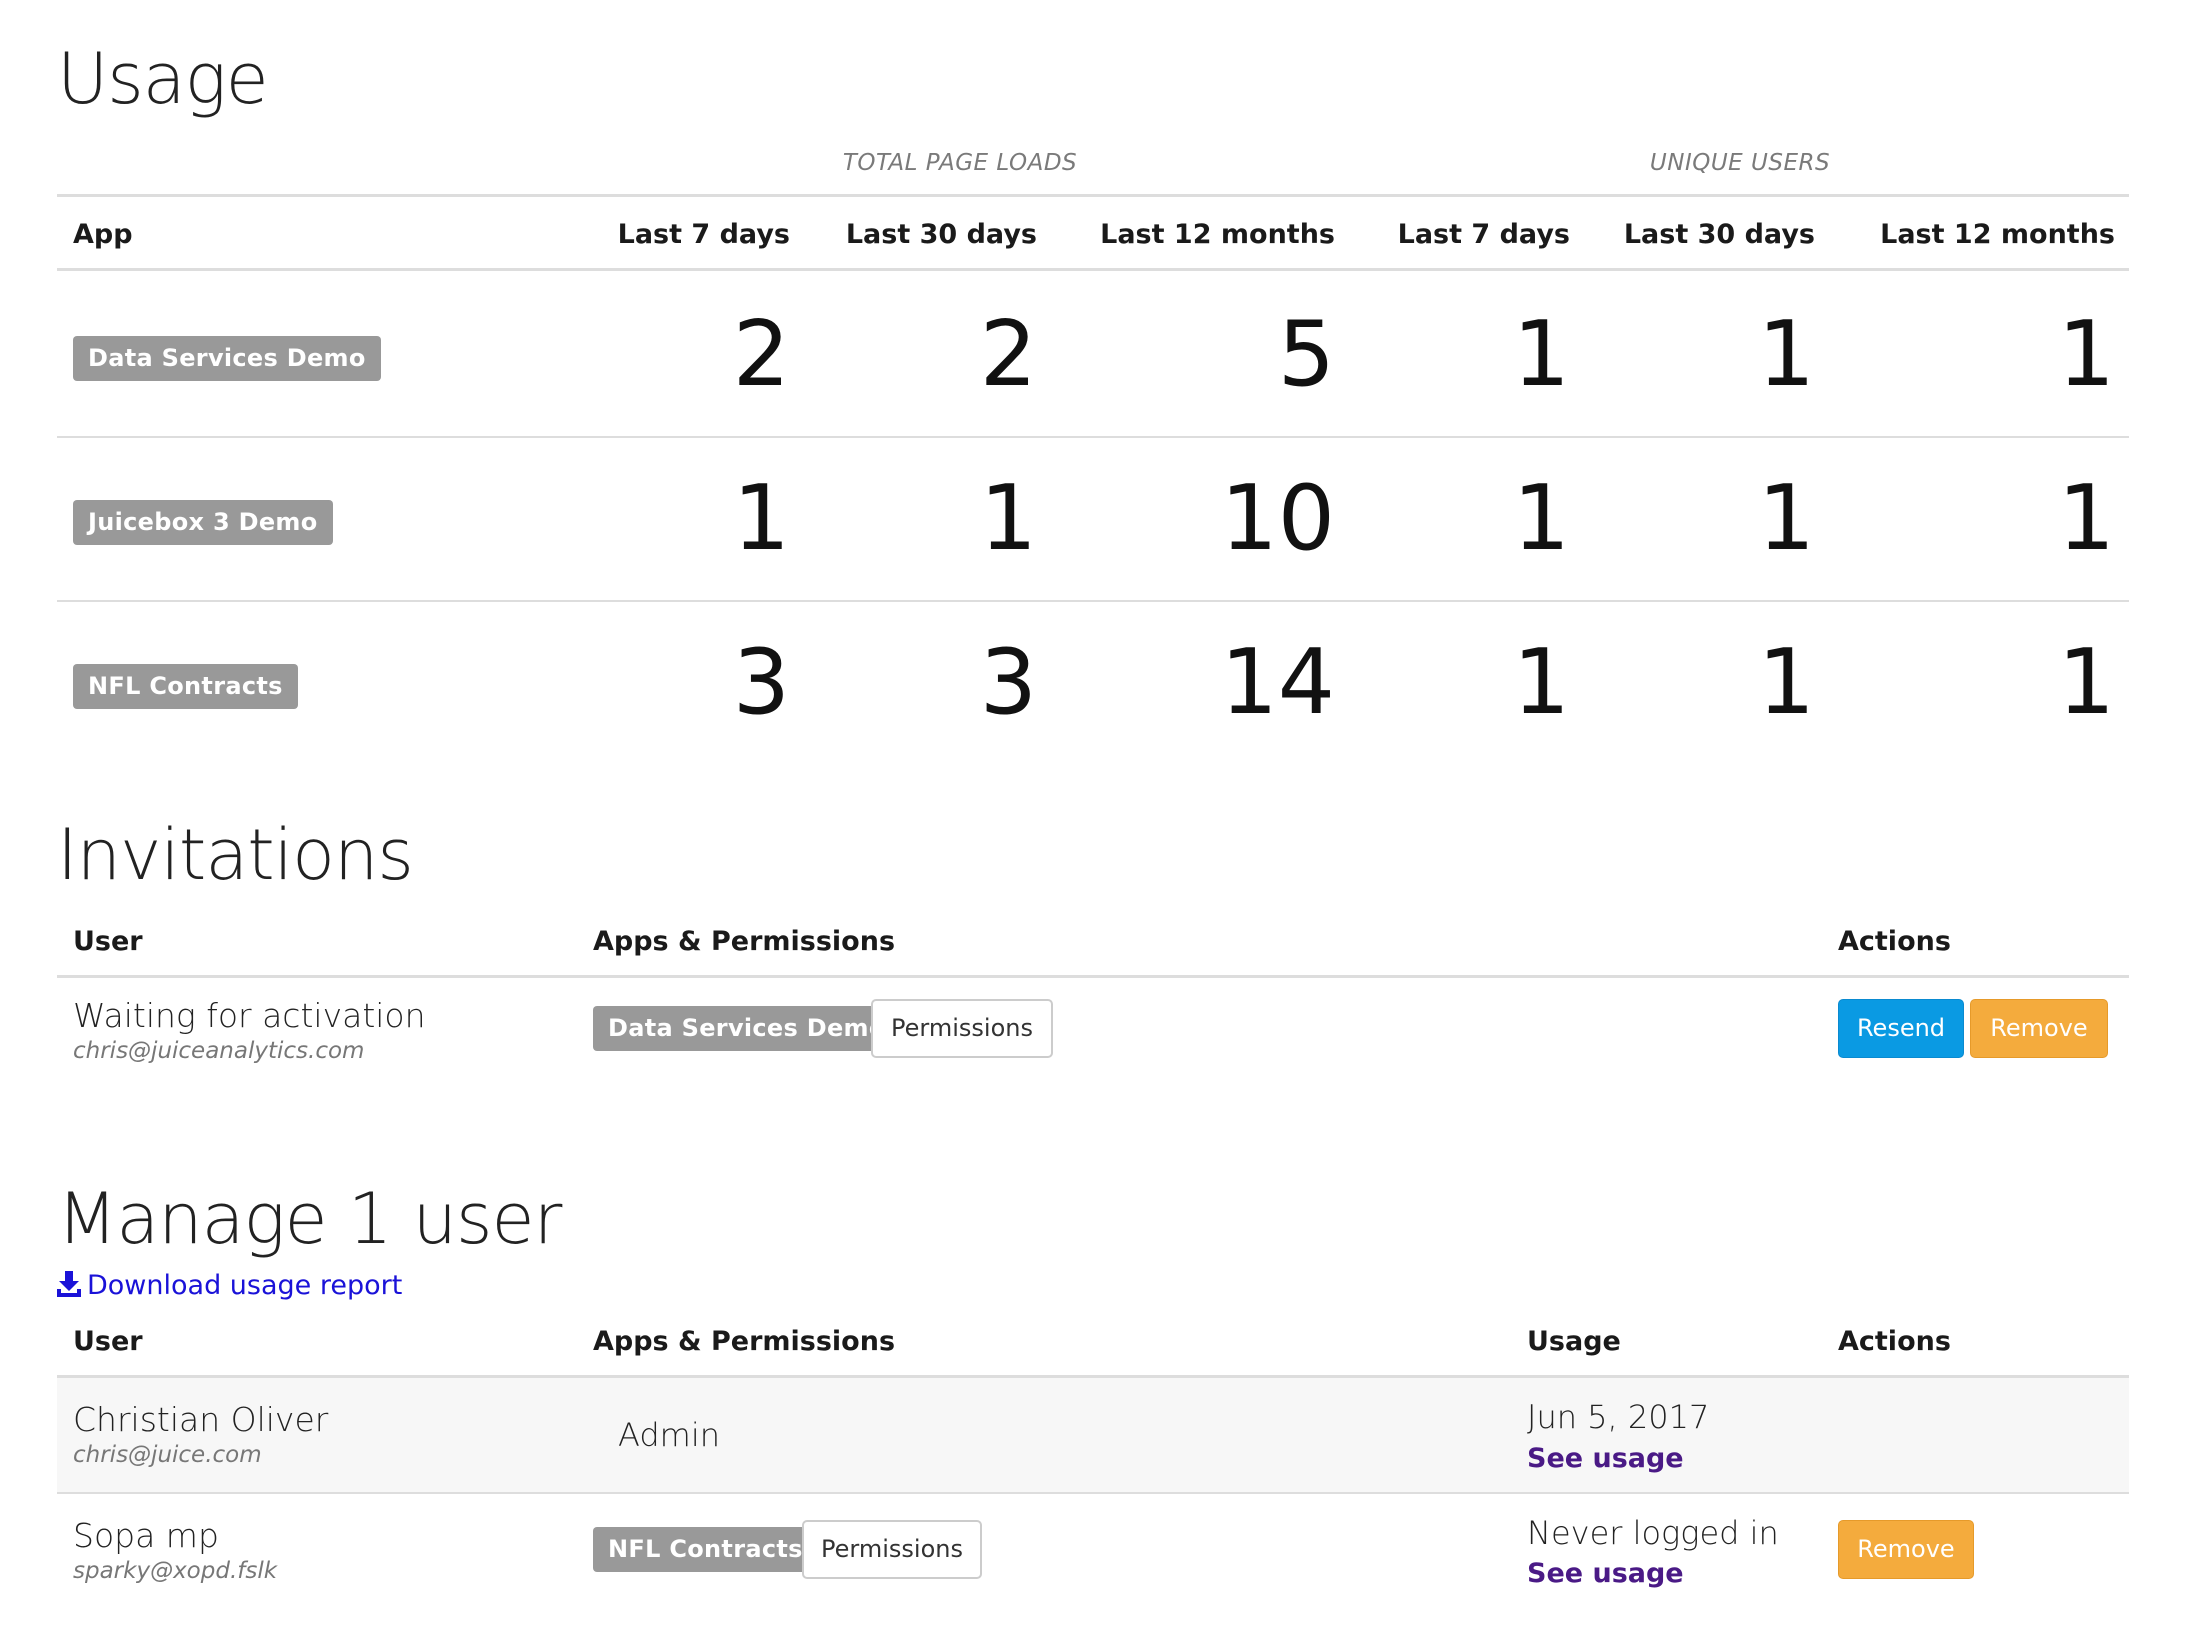 The image size is (2200, 1630). Describe the element at coordinates (1008, 682) in the screenshot. I see `value-page-loads-30d: 3` at that location.